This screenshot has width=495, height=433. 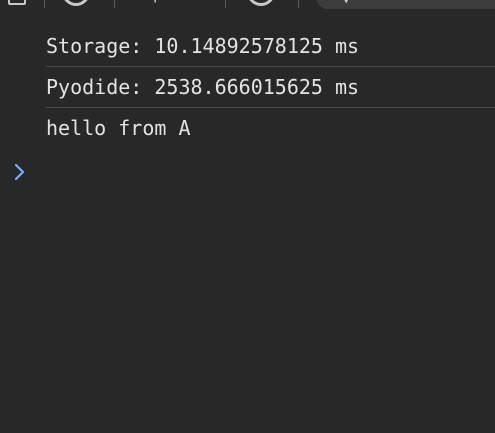 What do you see at coordinates (20, 172) in the screenshot?
I see `chevron-right-icon` at bounding box center [20, 172].